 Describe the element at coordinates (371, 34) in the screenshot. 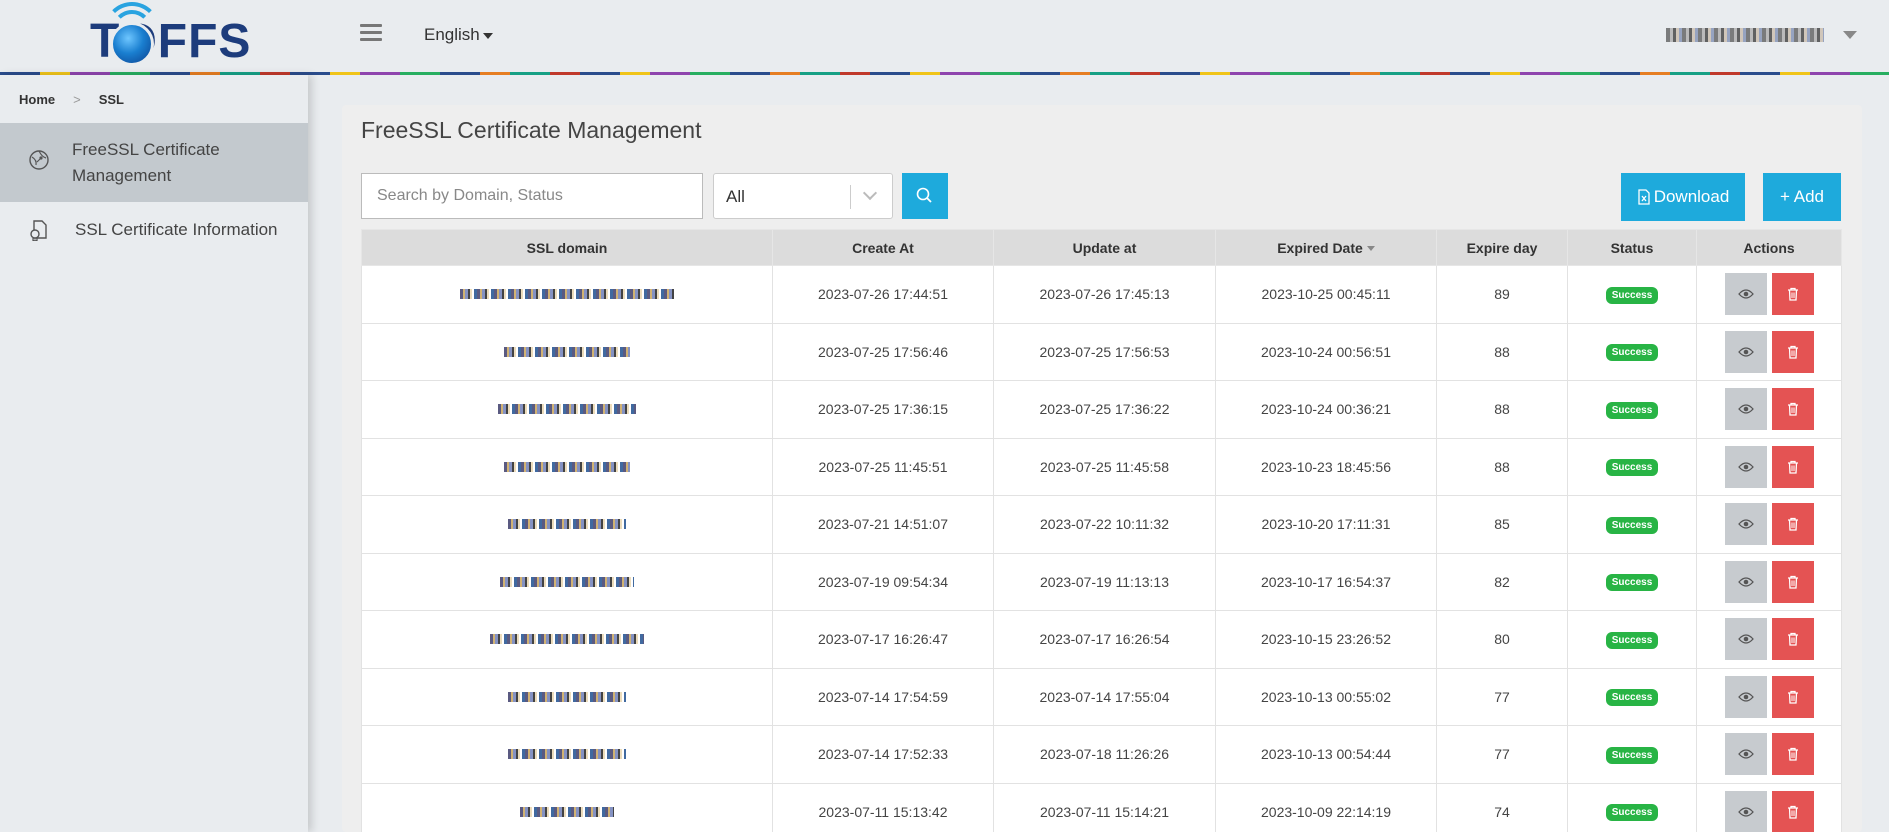

I see `menu-toggle-icon` at that location.